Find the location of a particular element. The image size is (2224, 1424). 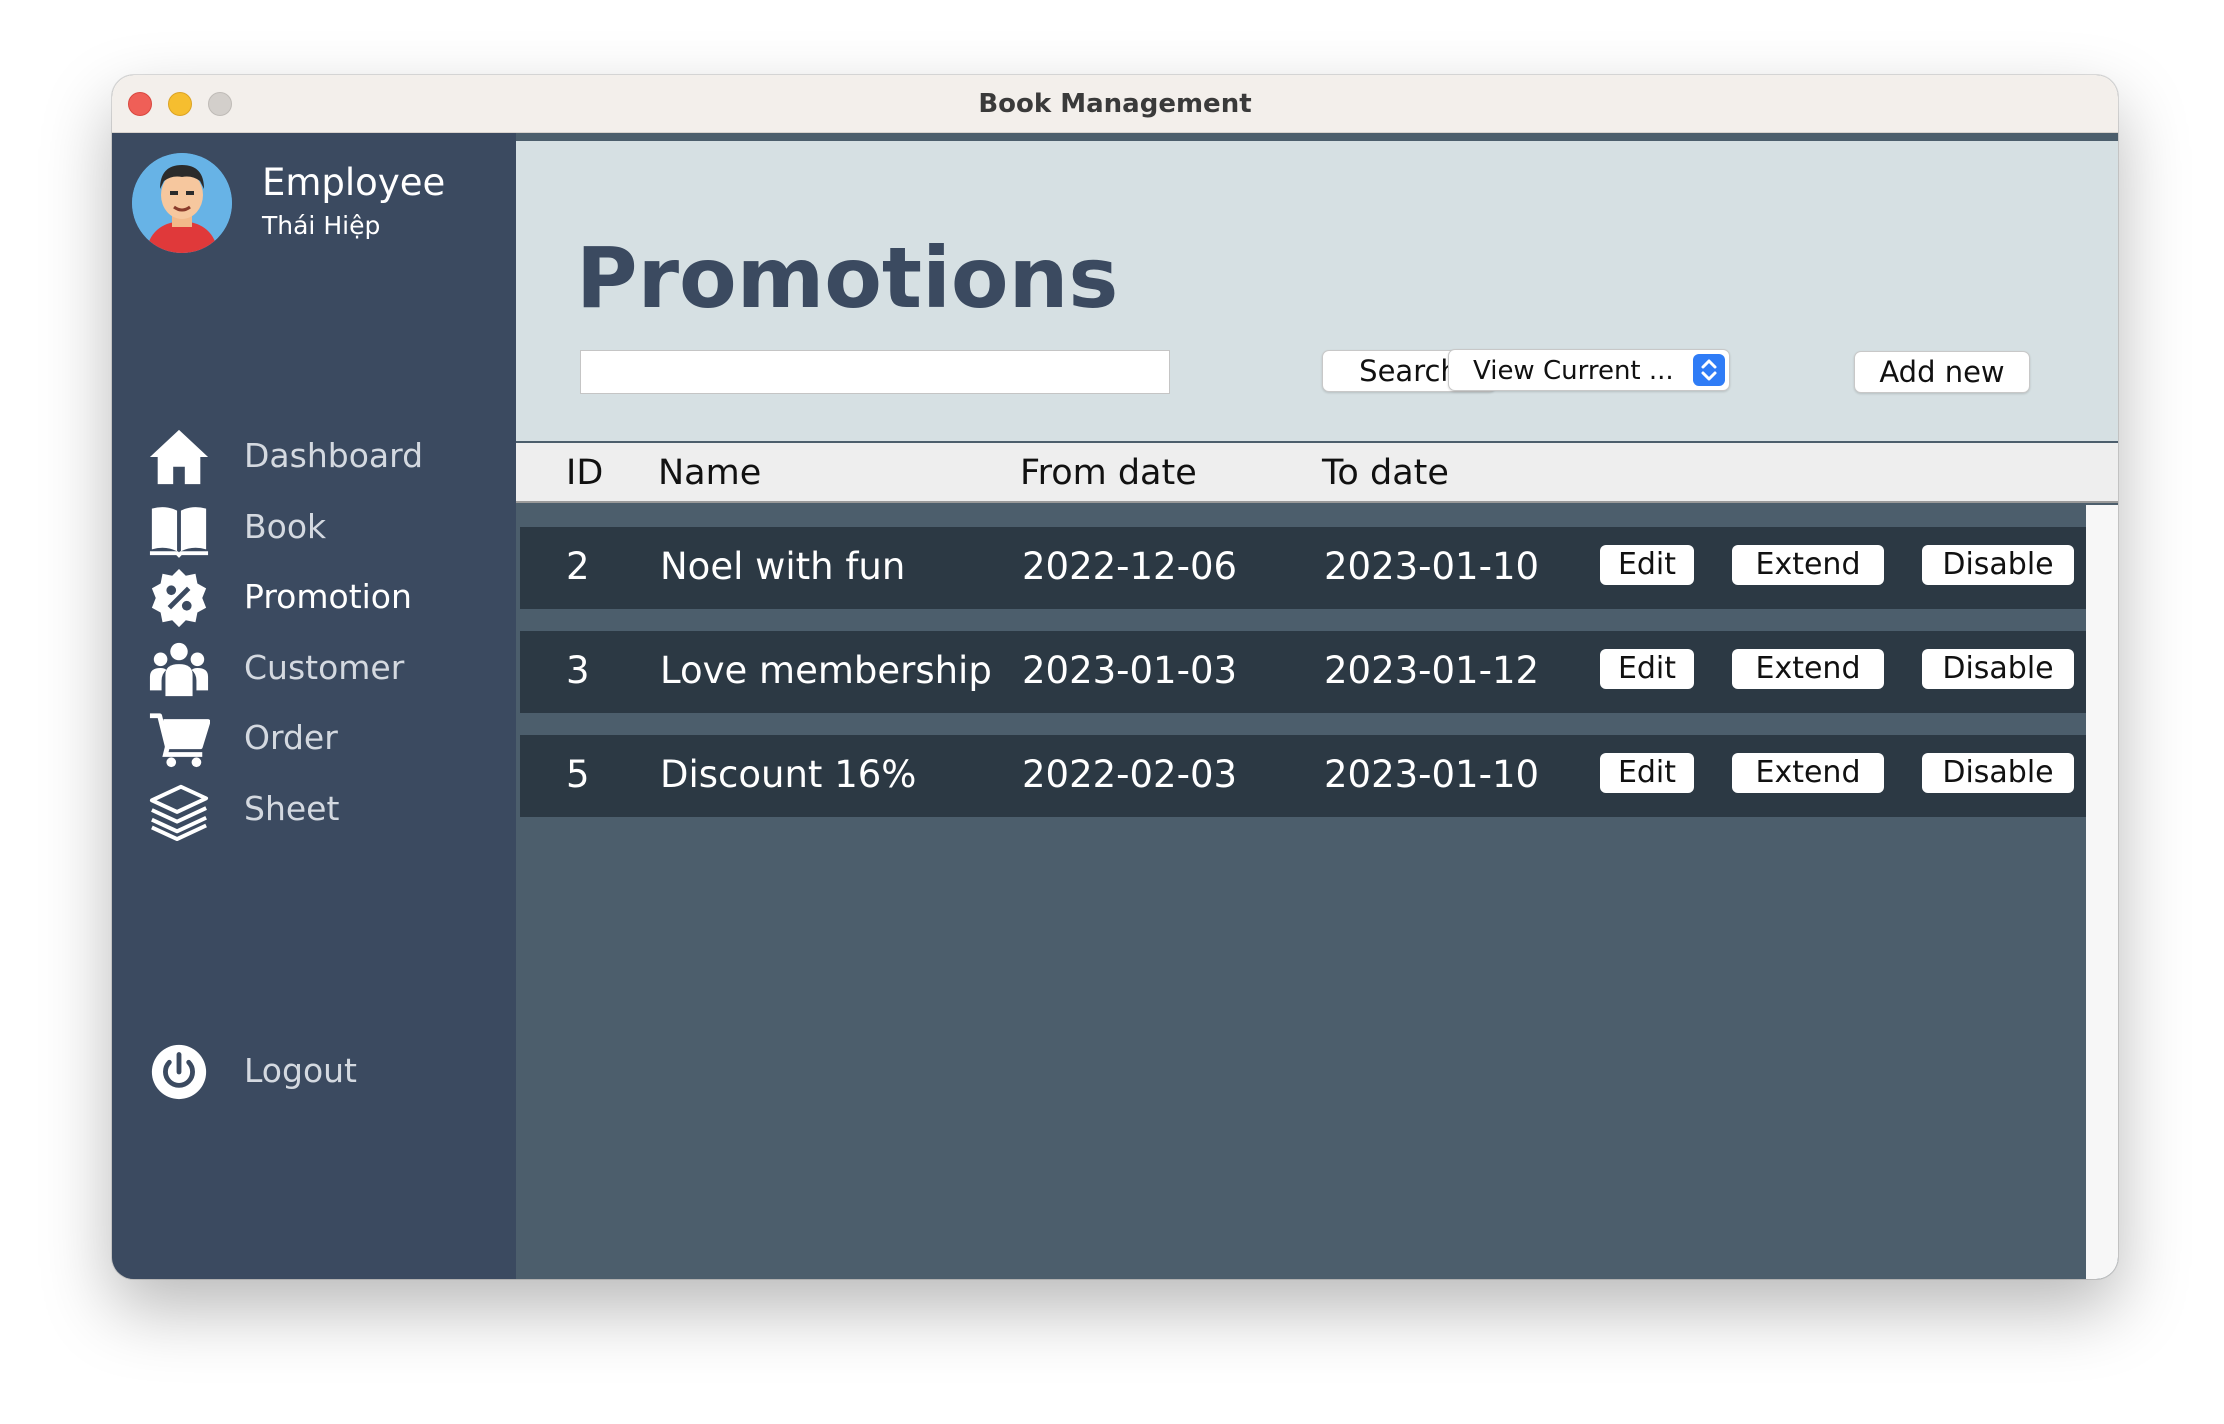

row-name: Love membership is located at coordinates (826, 670).